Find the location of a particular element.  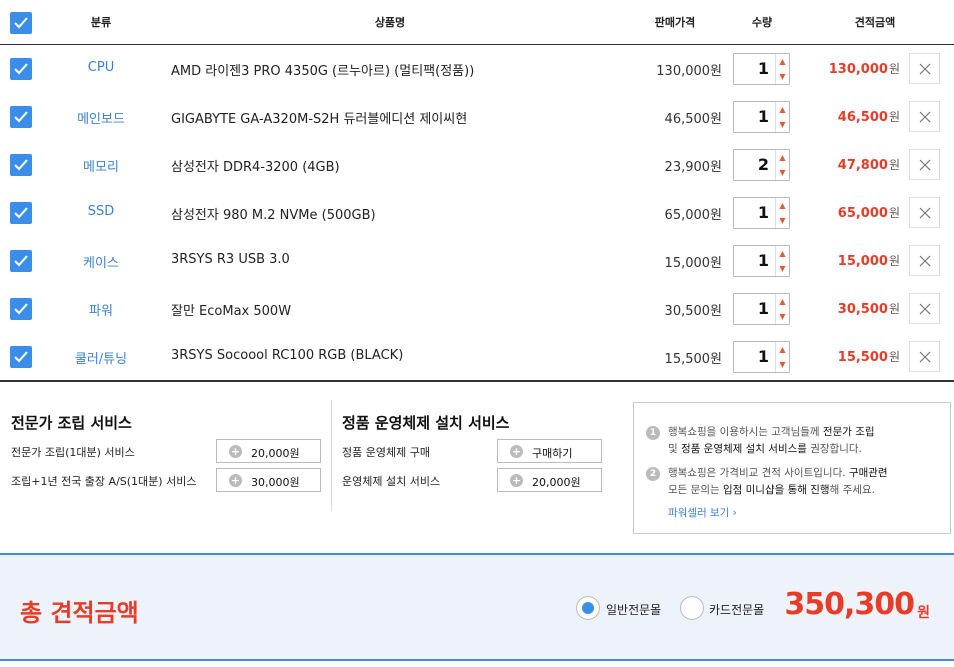

row-category: 메모리 is located at coordinates (101, 165).